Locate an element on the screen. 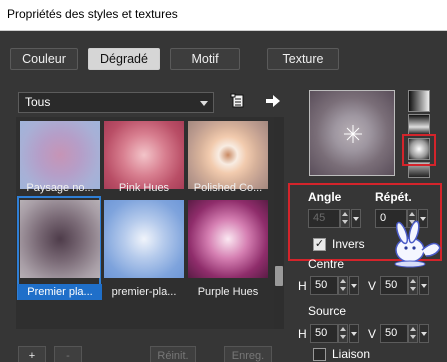  gradient-list-scrollbar is located at coordinates (279, 223).